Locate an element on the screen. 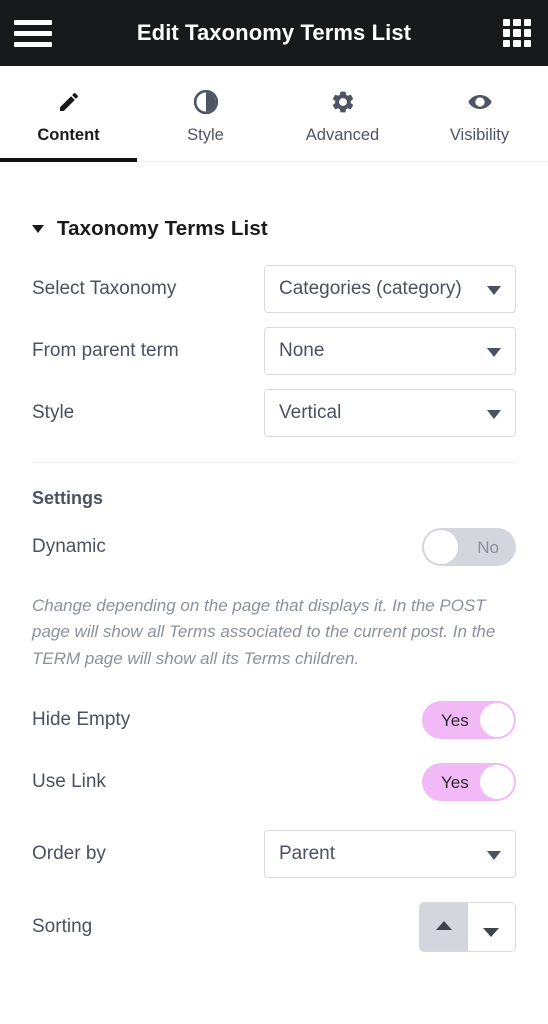 This screenshot has height=1024, width=548. hide-empty-toggle: Yes is located at coordinates (469, 720).